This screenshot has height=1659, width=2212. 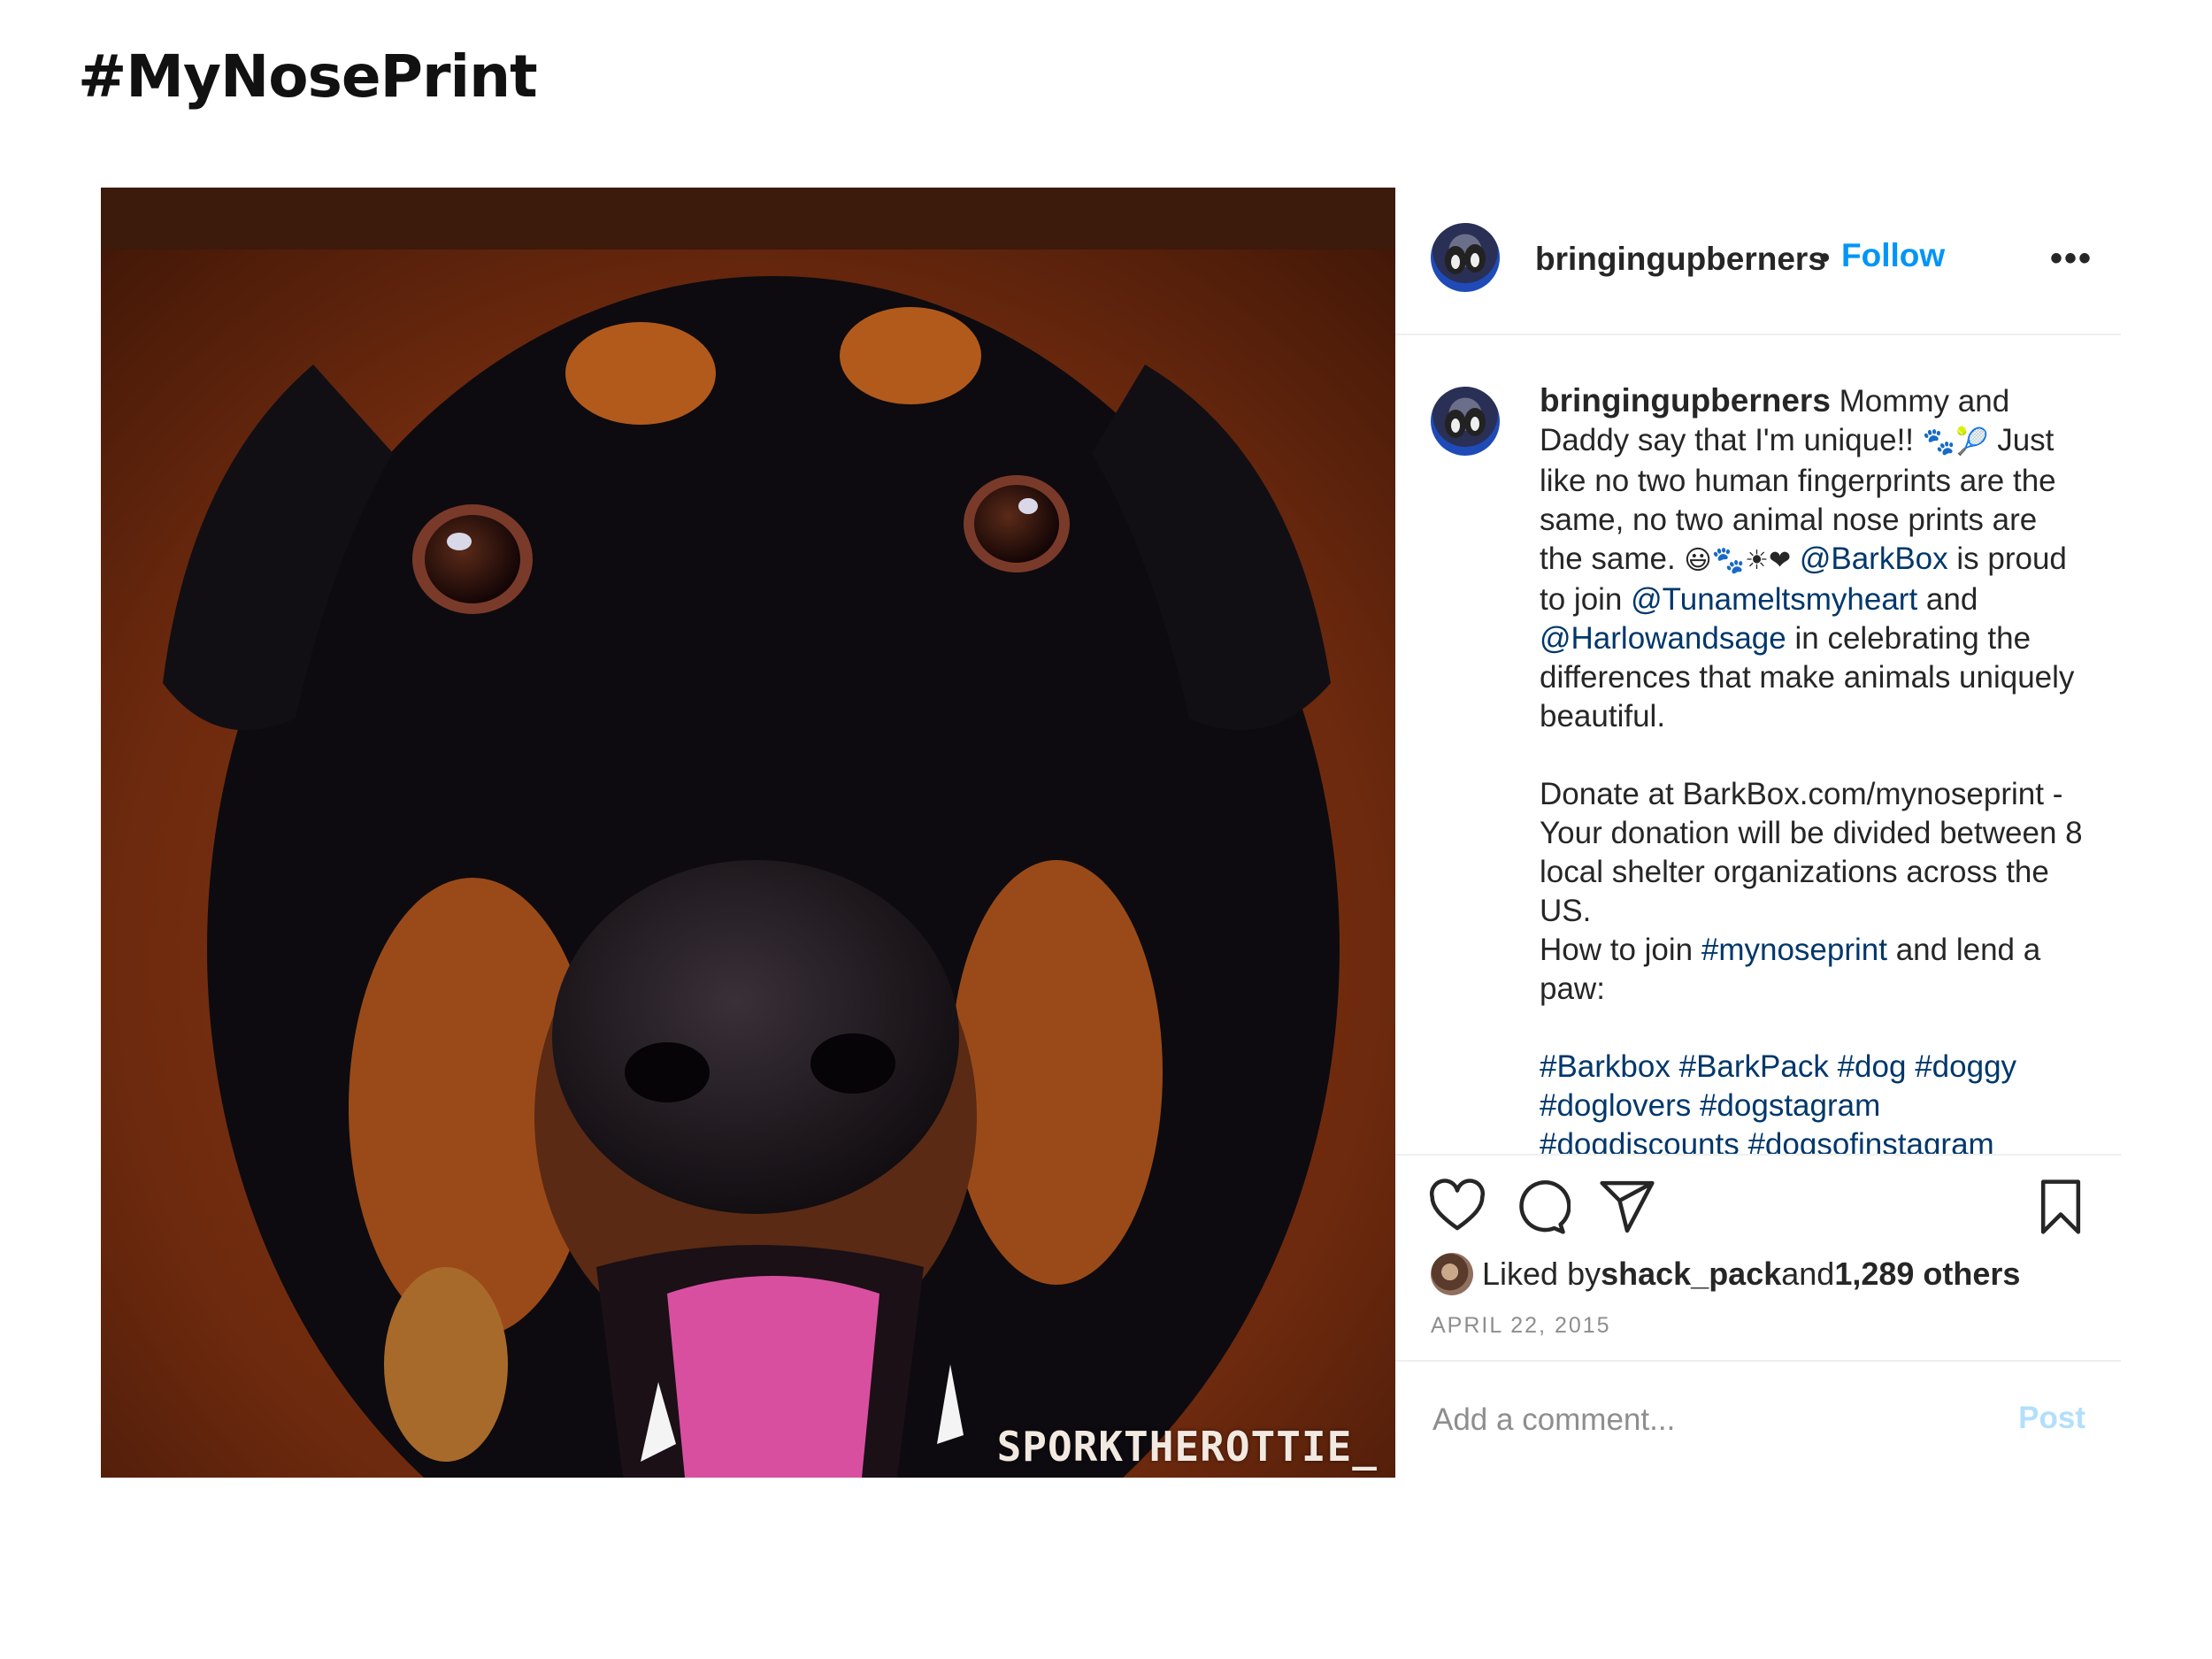 I want to click on comment-bubble-icon, so click(x=1541, y=1207).